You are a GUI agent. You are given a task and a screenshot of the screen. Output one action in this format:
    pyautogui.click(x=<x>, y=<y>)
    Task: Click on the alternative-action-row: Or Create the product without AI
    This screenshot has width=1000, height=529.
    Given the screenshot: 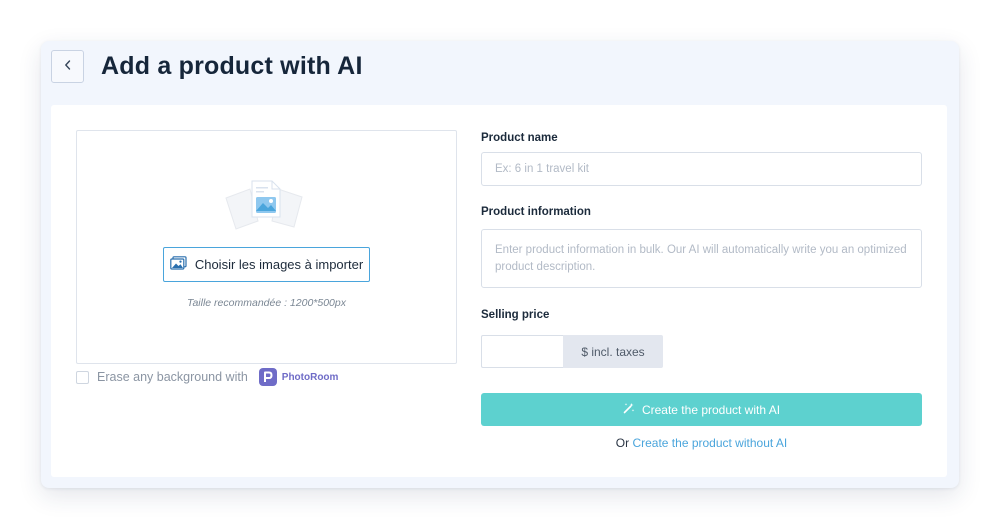 What is the action you would take?
    pyautogui.click(x=701, y=443)
    